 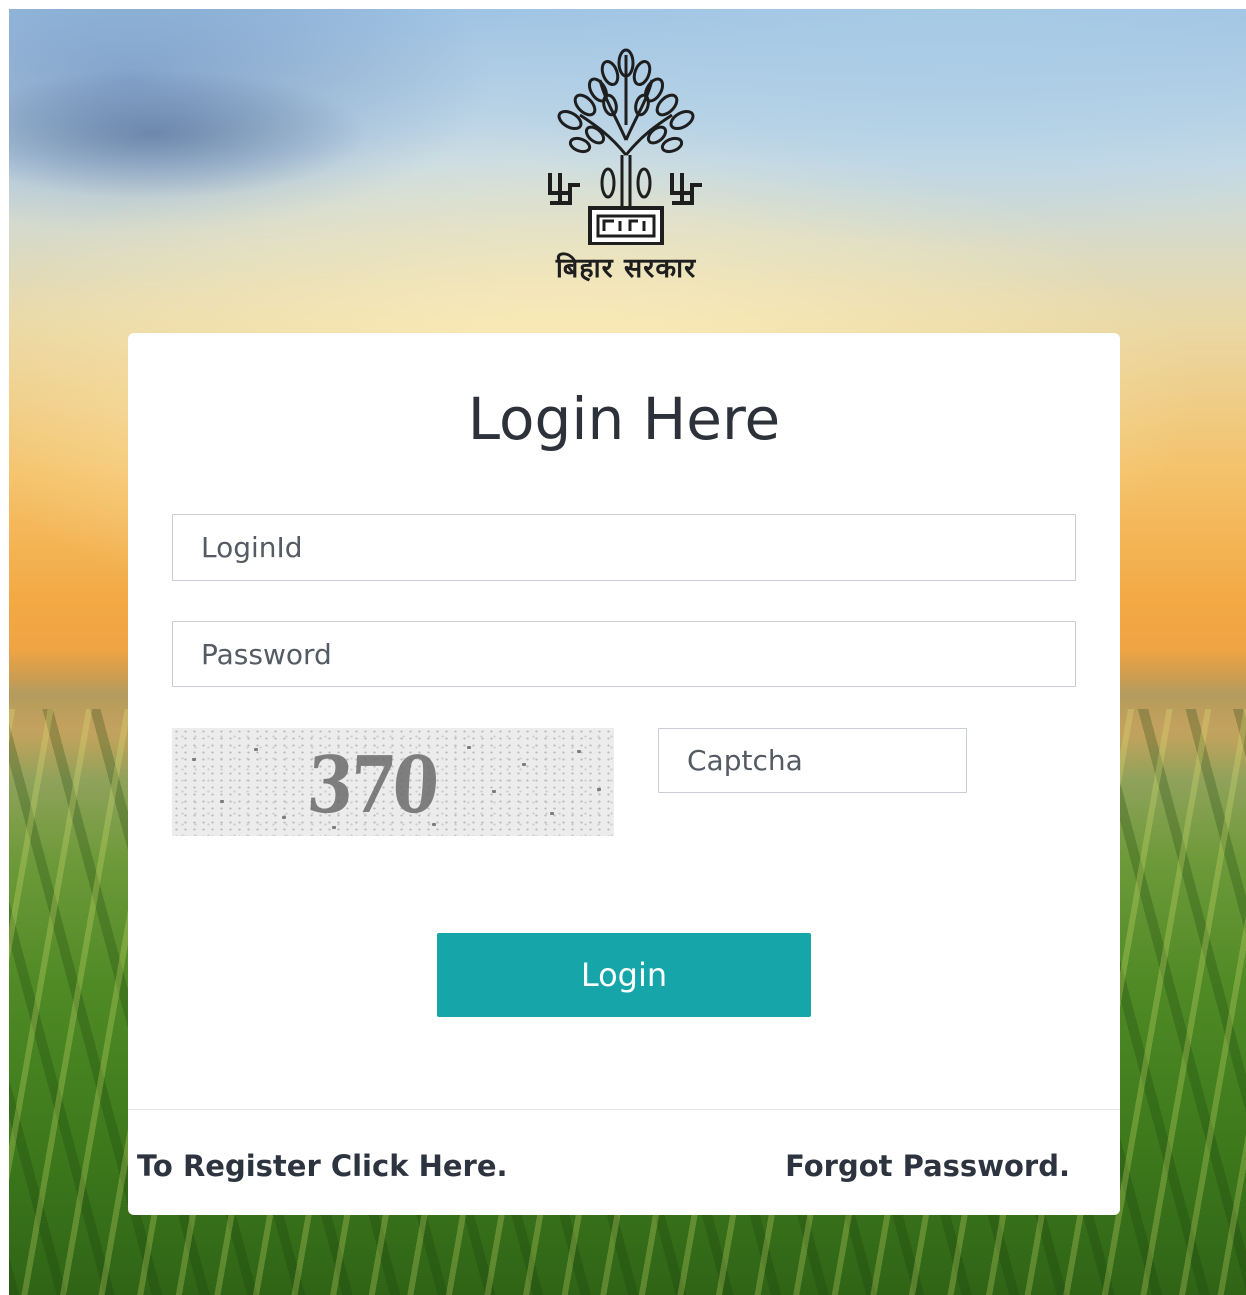 What do you see at coordinates (625, 146) in the screenshot?
I see `tree-emblem-icon` at bounding box center [625, 146].